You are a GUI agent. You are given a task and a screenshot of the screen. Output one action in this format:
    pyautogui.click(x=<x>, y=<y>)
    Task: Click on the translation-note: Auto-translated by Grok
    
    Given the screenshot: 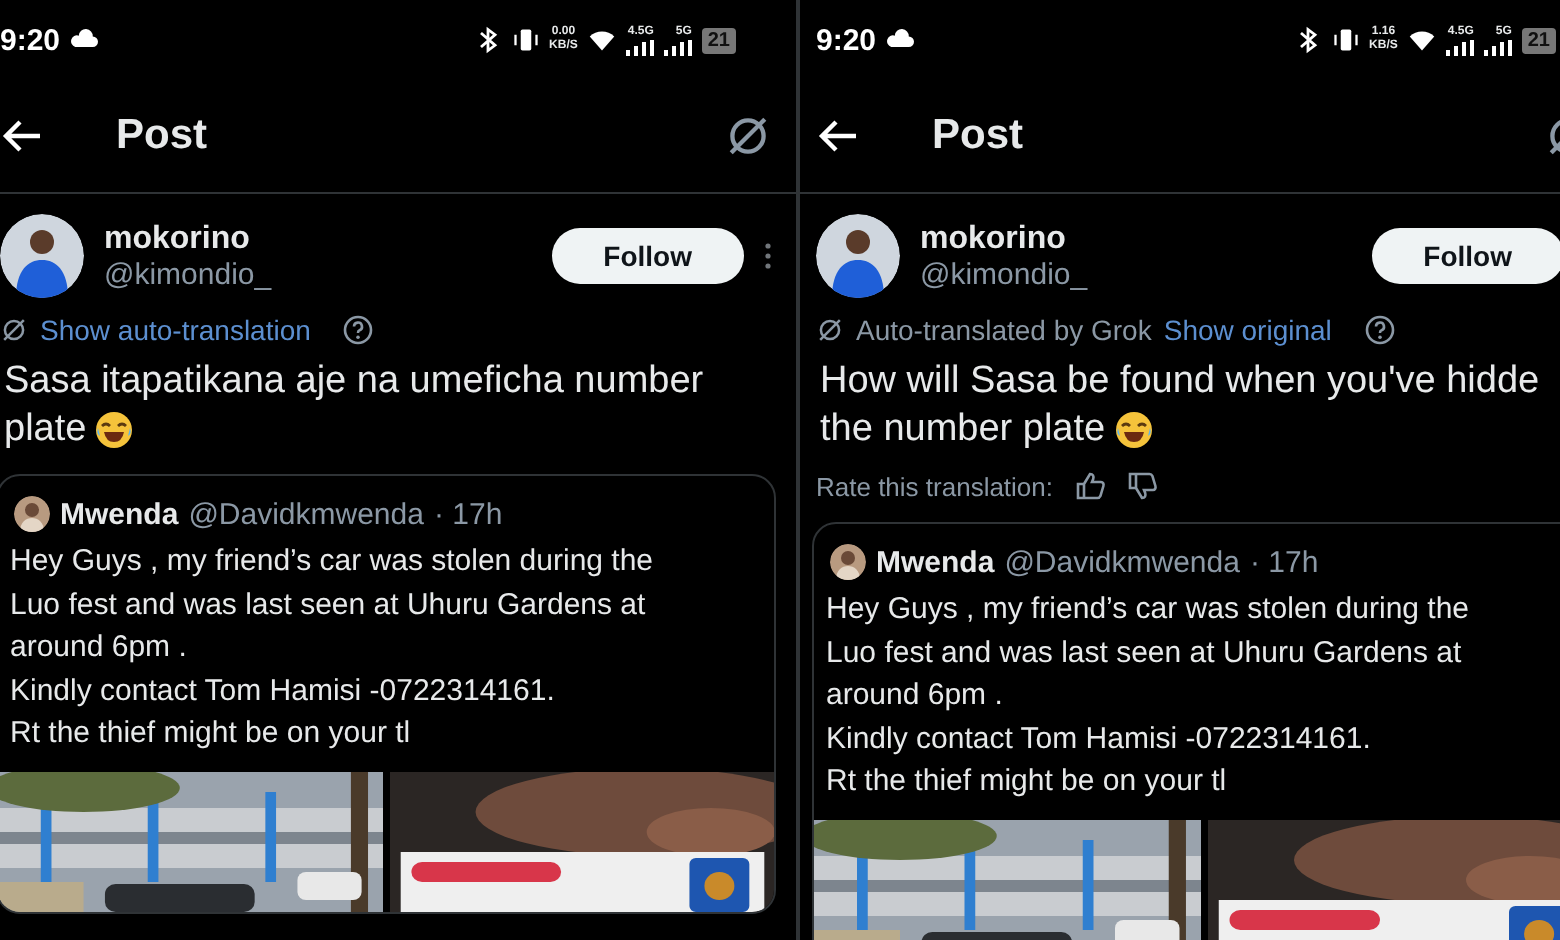 What is the action you would take?
    pyautogui.click(x=1004, y=330)
    